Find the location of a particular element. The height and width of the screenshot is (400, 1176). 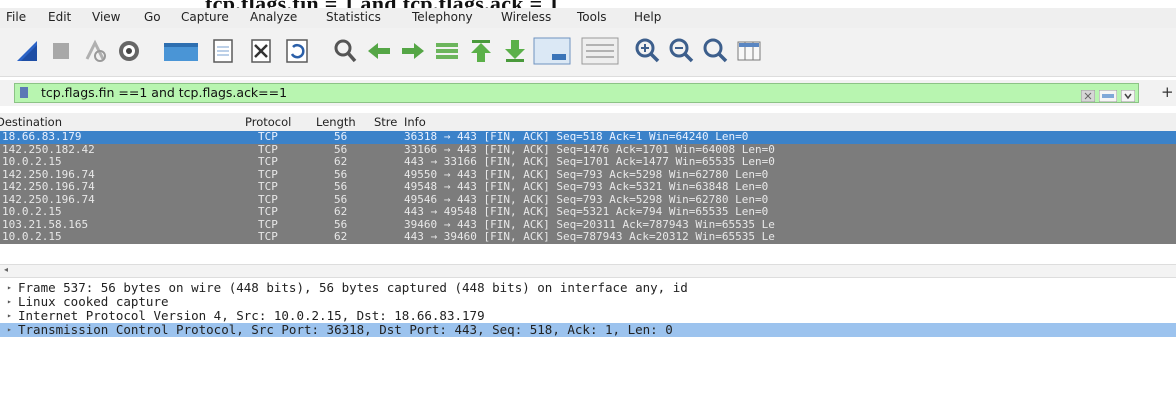

find-icon is located at coordinates (345, 51).